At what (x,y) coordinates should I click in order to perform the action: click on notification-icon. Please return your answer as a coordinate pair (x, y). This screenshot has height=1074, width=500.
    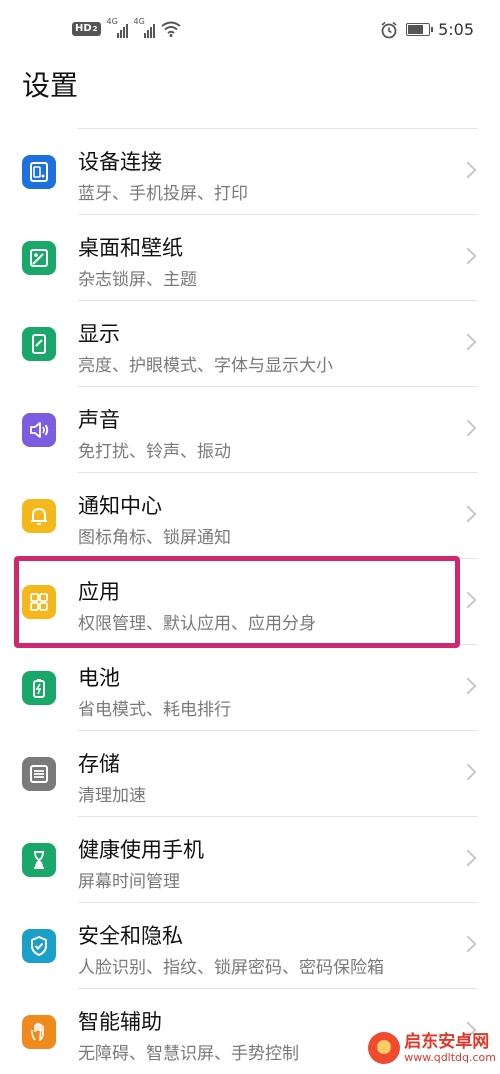
    Looking at the image, I should click on (39, 516).